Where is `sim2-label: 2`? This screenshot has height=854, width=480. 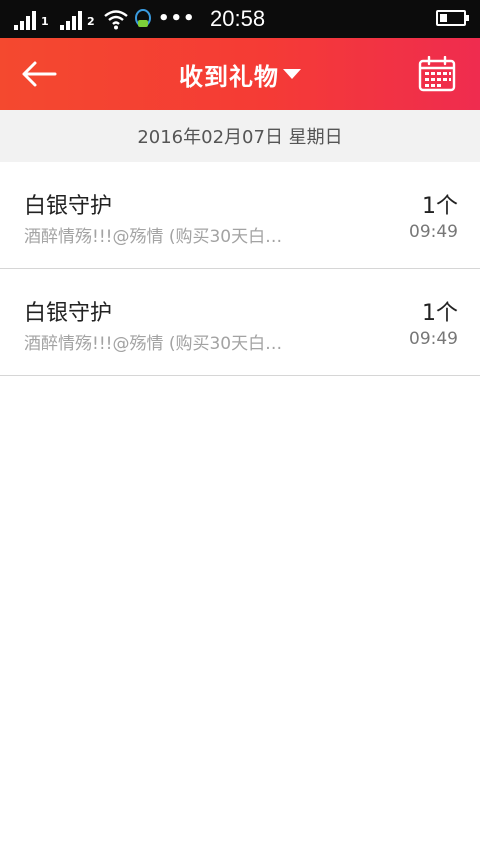 sim2-label: 2 is located at coordinates (91, 21).